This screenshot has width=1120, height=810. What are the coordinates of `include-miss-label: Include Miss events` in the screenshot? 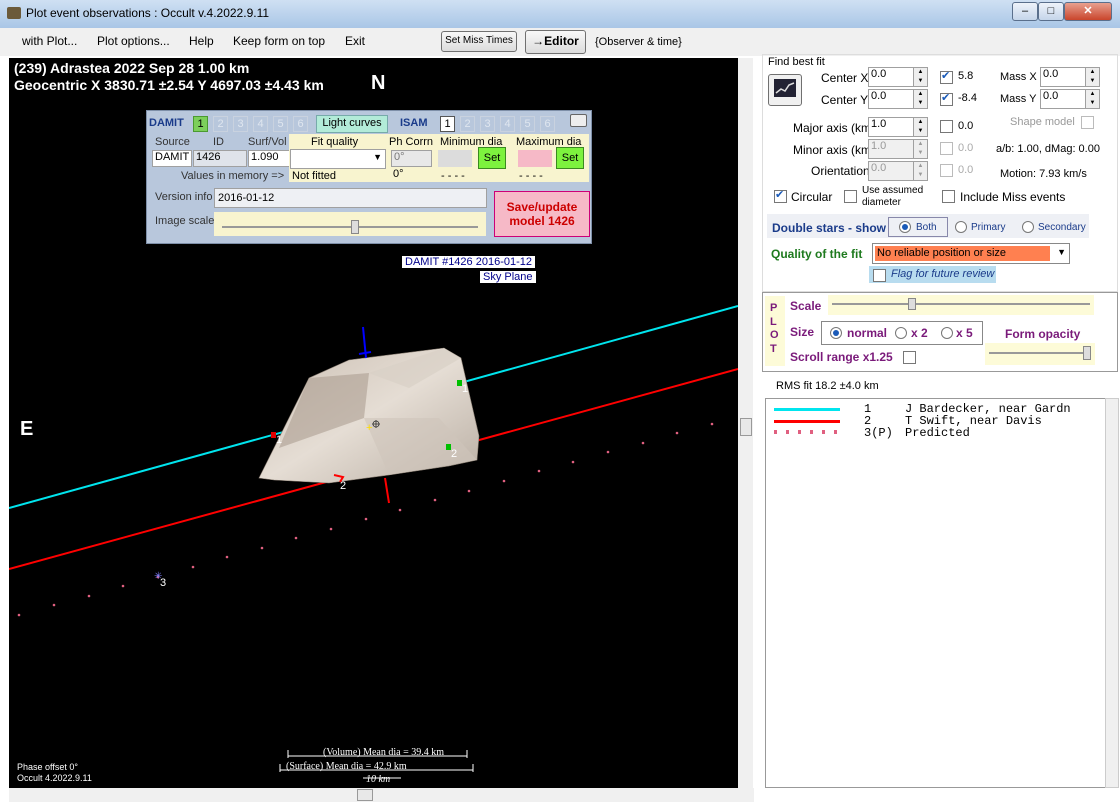 It's located at (1013, 197).